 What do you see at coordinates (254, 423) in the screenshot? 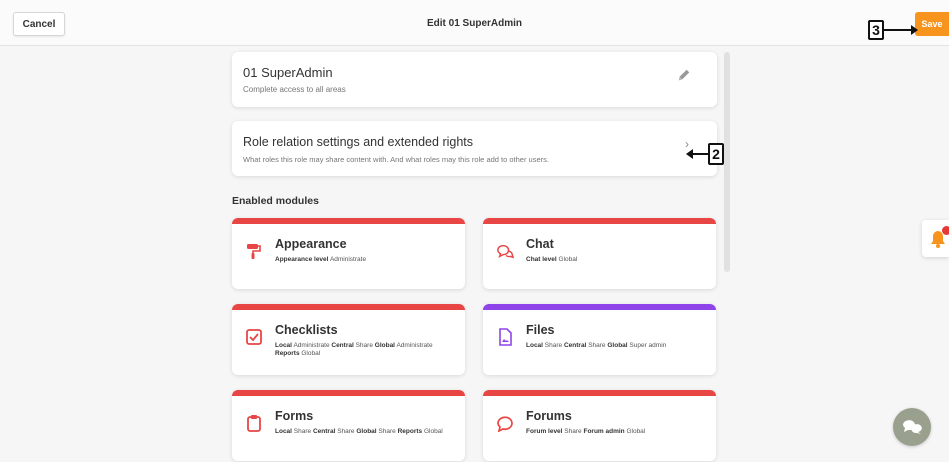
I see `clipboard-icon` at bounding box center [254, 423].